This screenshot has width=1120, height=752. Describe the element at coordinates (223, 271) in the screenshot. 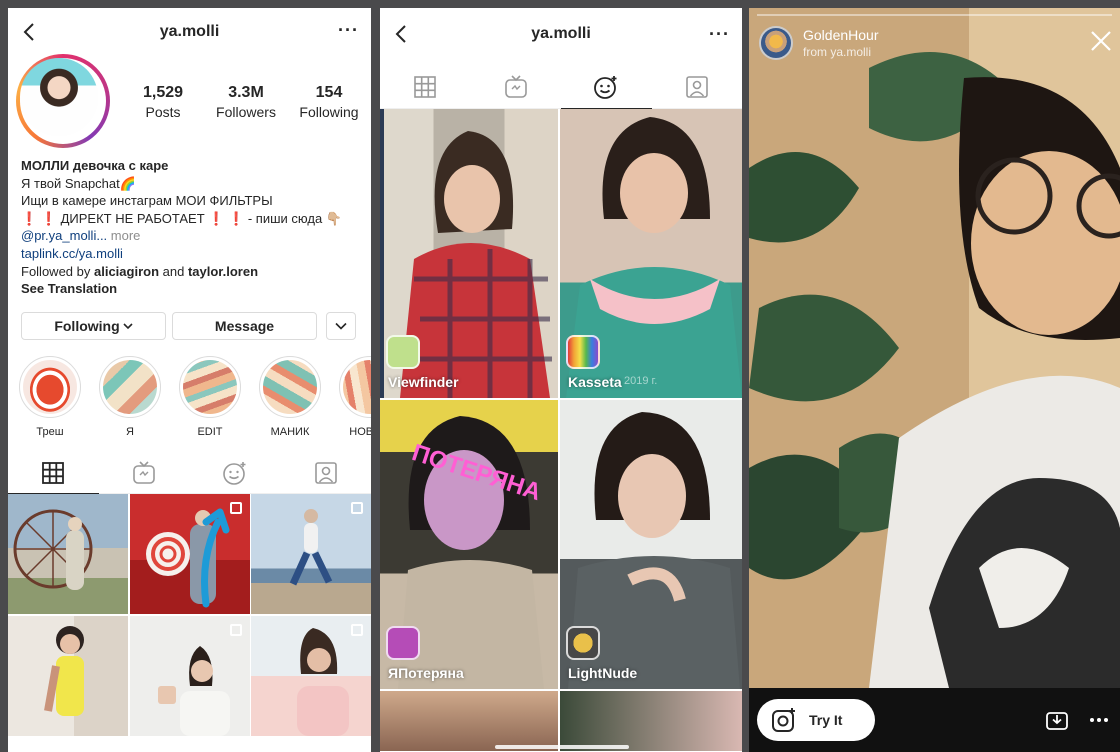

I see `follower-link: taylor.loren` at that location.